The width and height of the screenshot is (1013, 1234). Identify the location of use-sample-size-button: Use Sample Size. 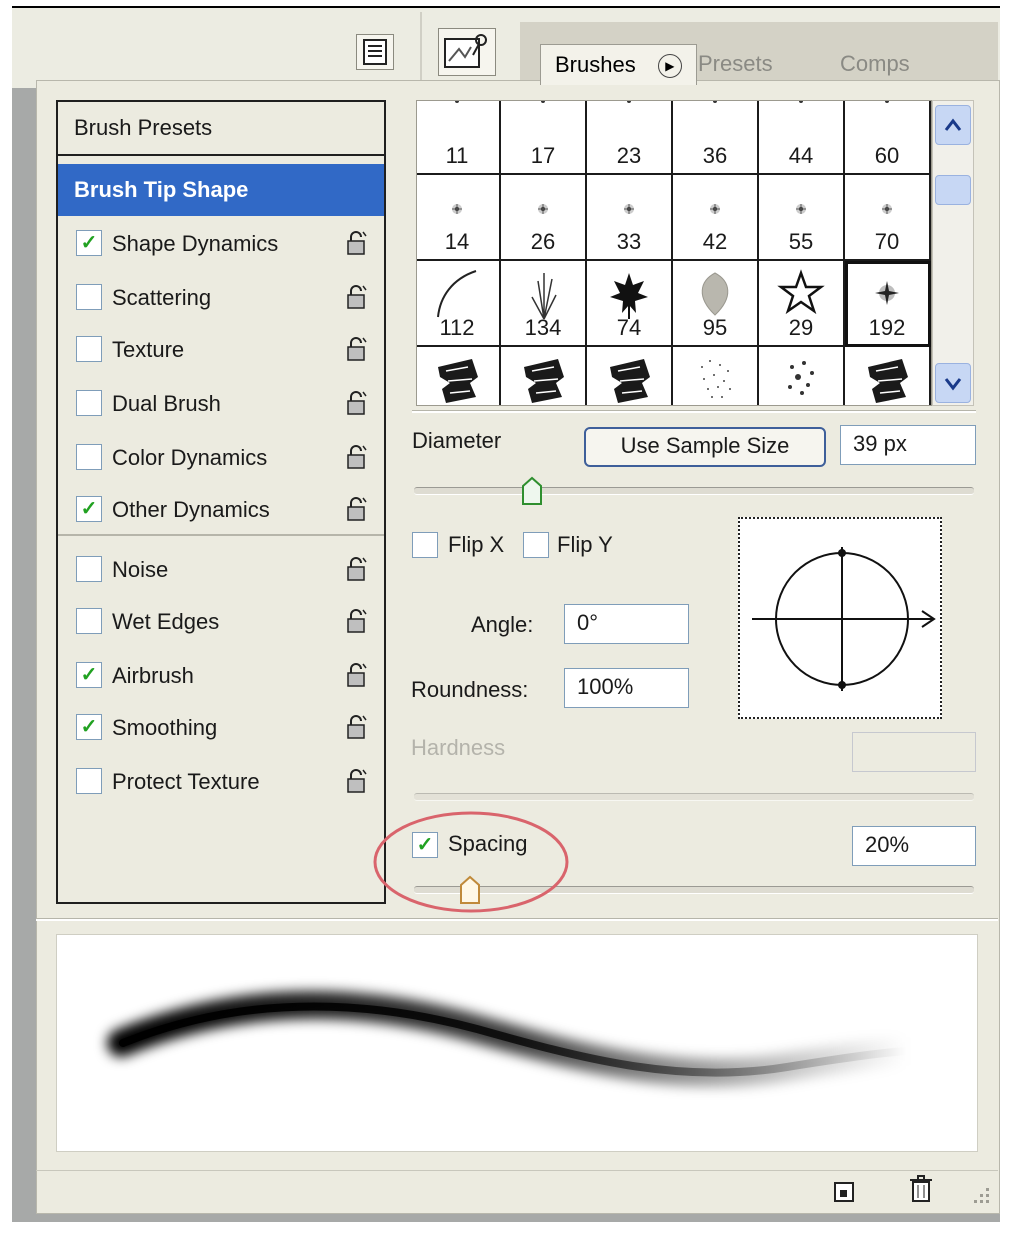
(705, 447).